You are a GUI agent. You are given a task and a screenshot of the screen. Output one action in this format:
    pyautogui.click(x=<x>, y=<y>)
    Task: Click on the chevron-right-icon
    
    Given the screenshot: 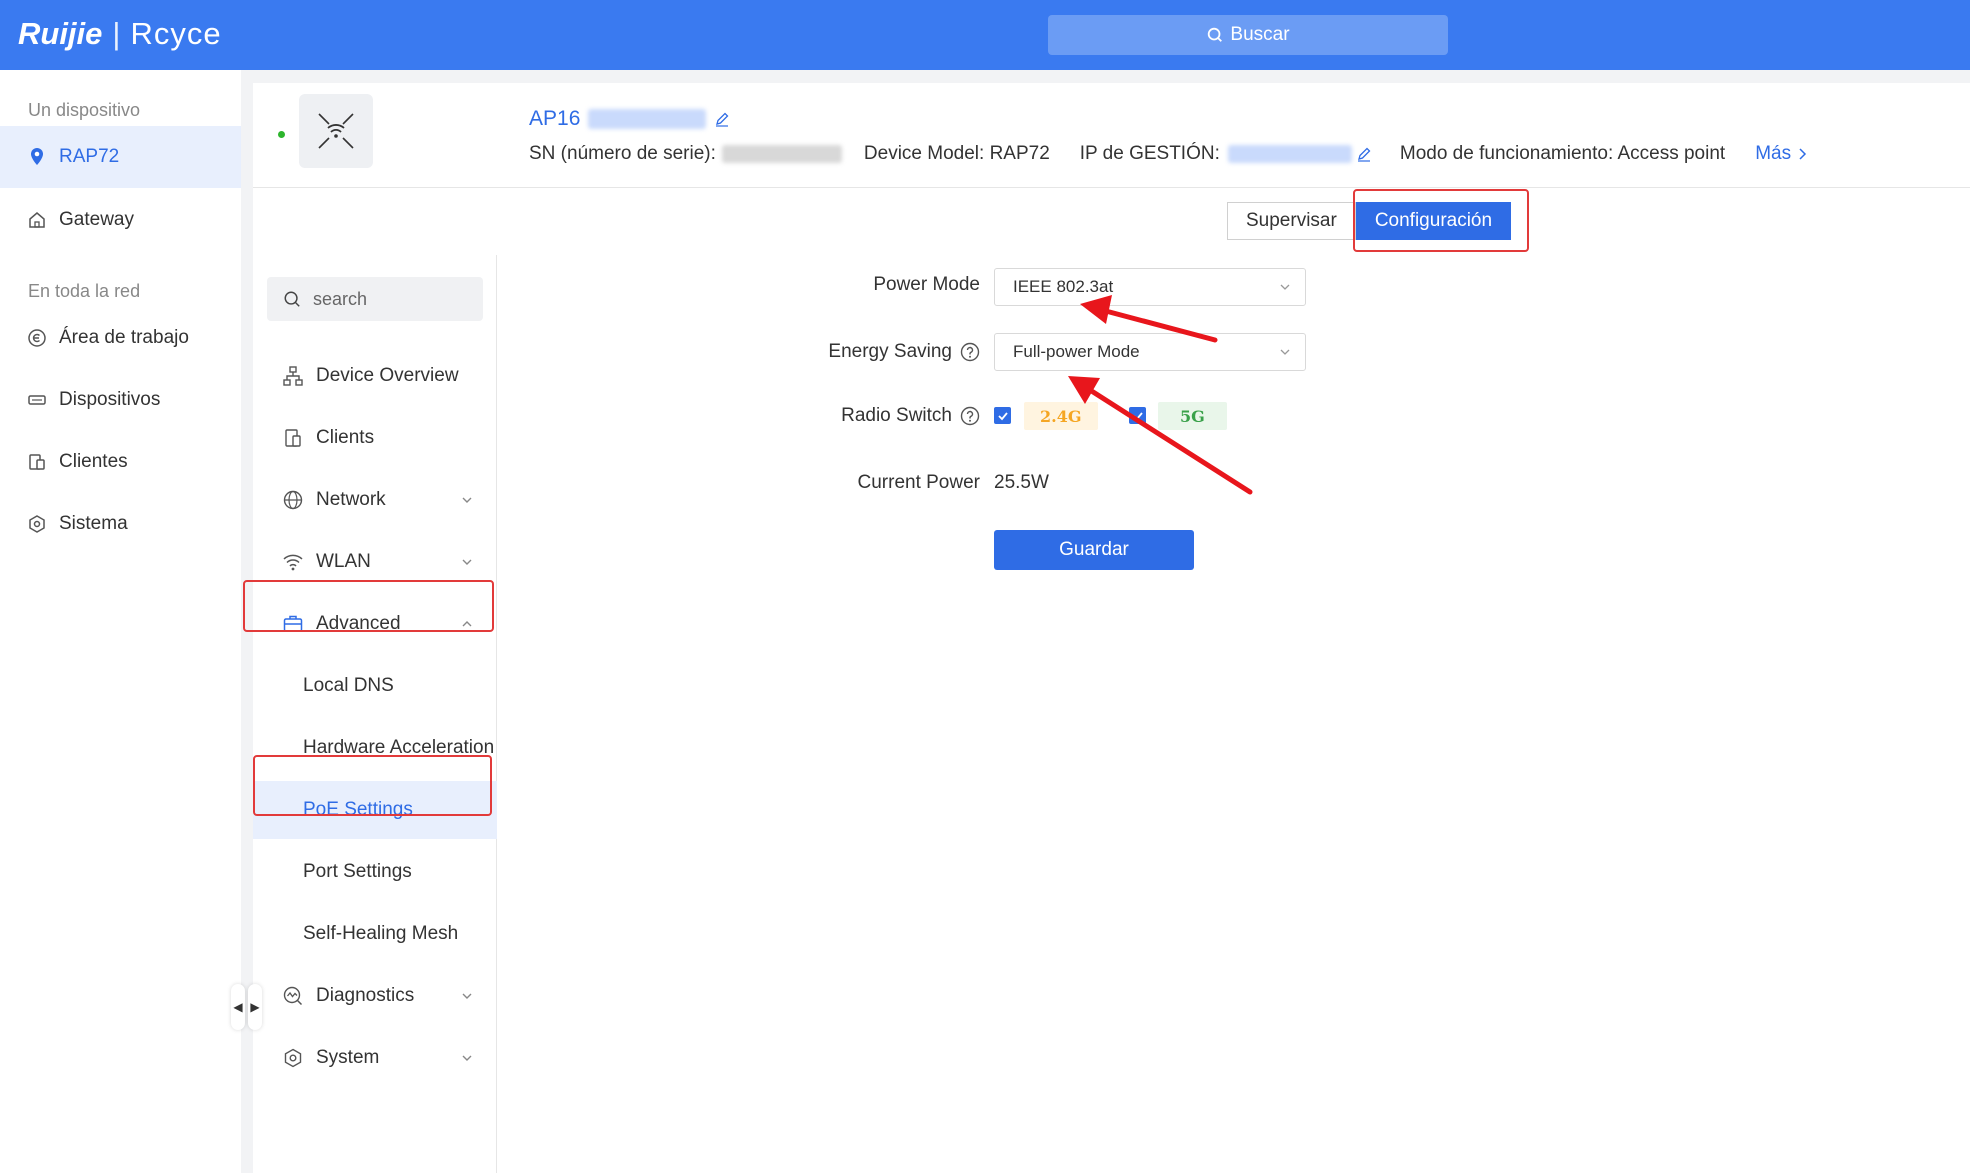 What is the action you would take?
    pyautogui.click(x=1803, y=154)
    